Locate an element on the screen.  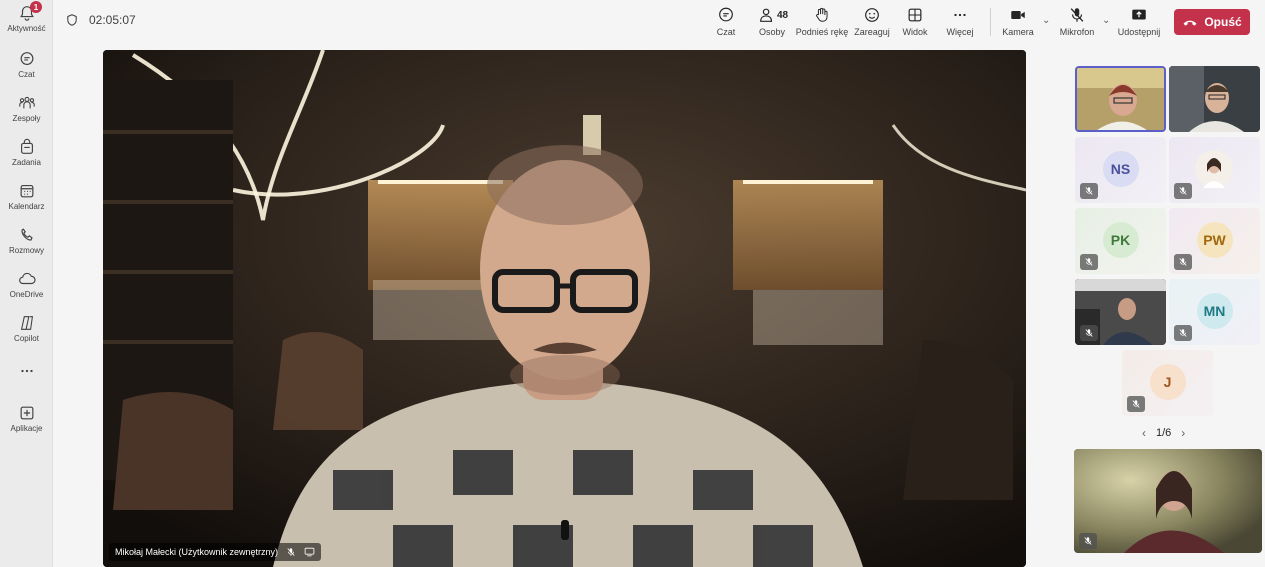
tasks-icon is located at coordinates (26, 146).